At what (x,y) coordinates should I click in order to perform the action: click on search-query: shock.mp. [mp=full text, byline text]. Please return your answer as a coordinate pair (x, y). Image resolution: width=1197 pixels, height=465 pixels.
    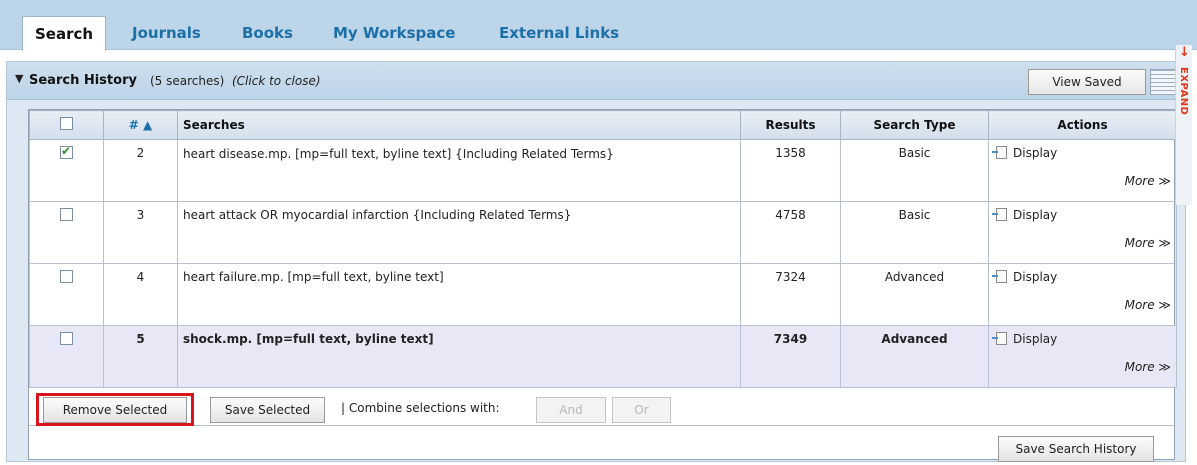
    Looking at the image, I should click on (459, 356).